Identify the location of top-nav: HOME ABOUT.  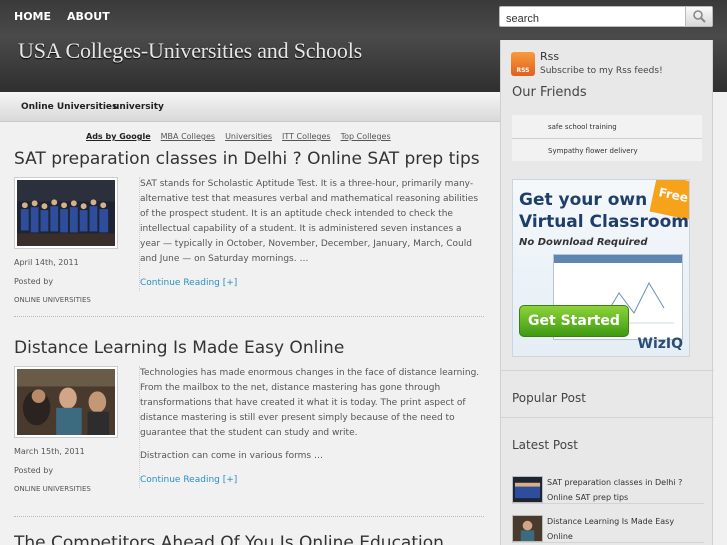
(62, 16).